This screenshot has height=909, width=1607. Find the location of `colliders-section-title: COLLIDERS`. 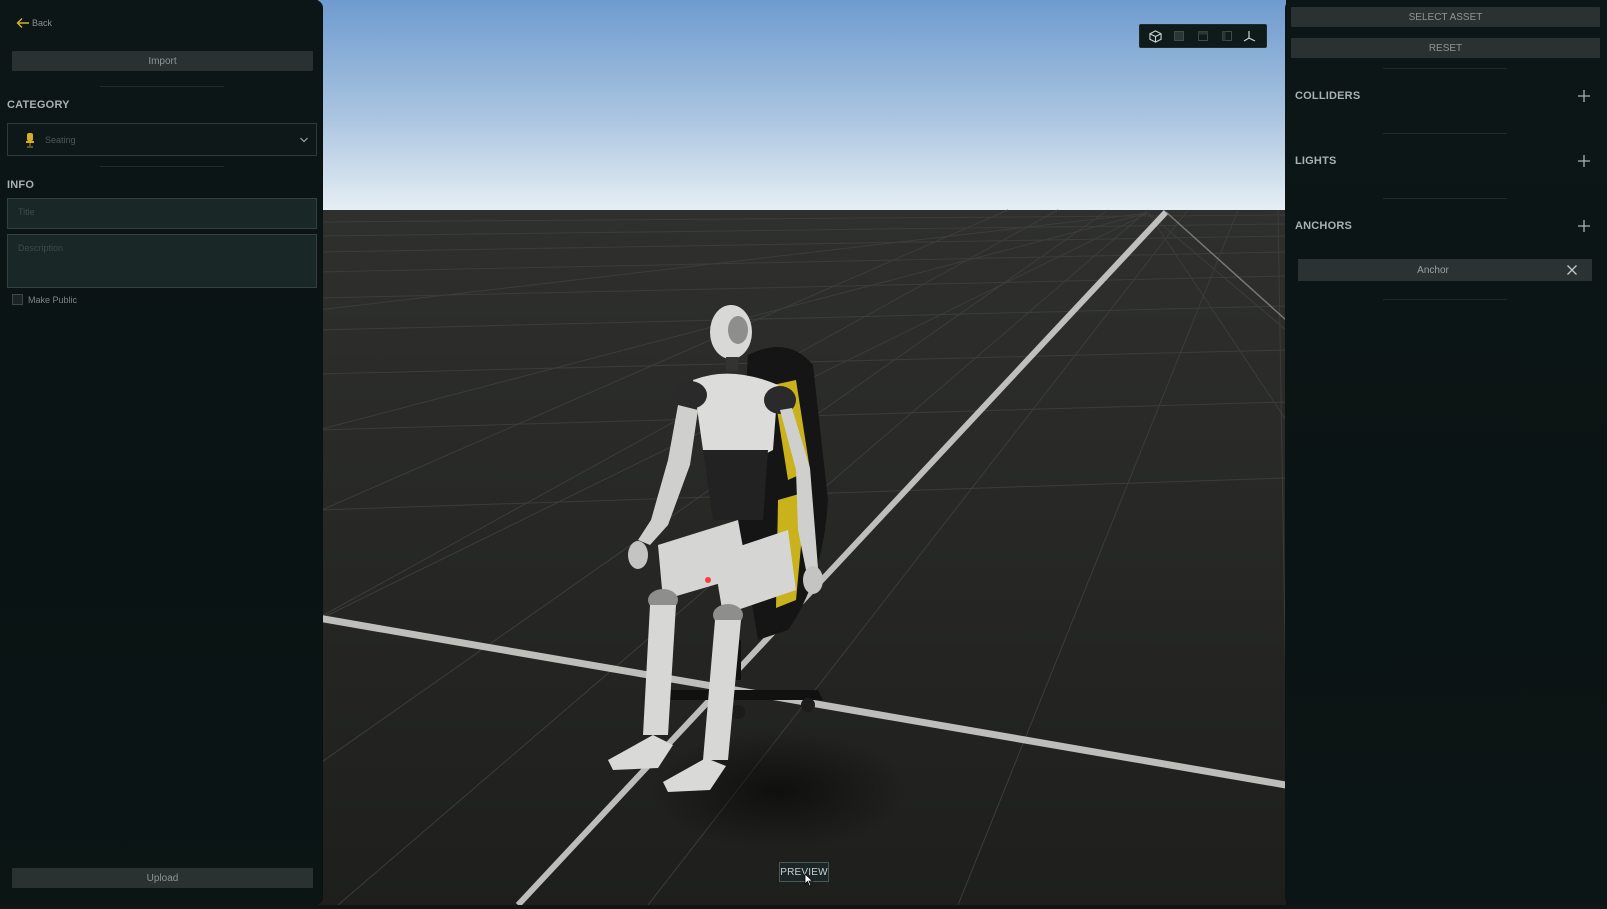

colliders-section-title: COLLIDERS is located at coordinates (1328, 96).